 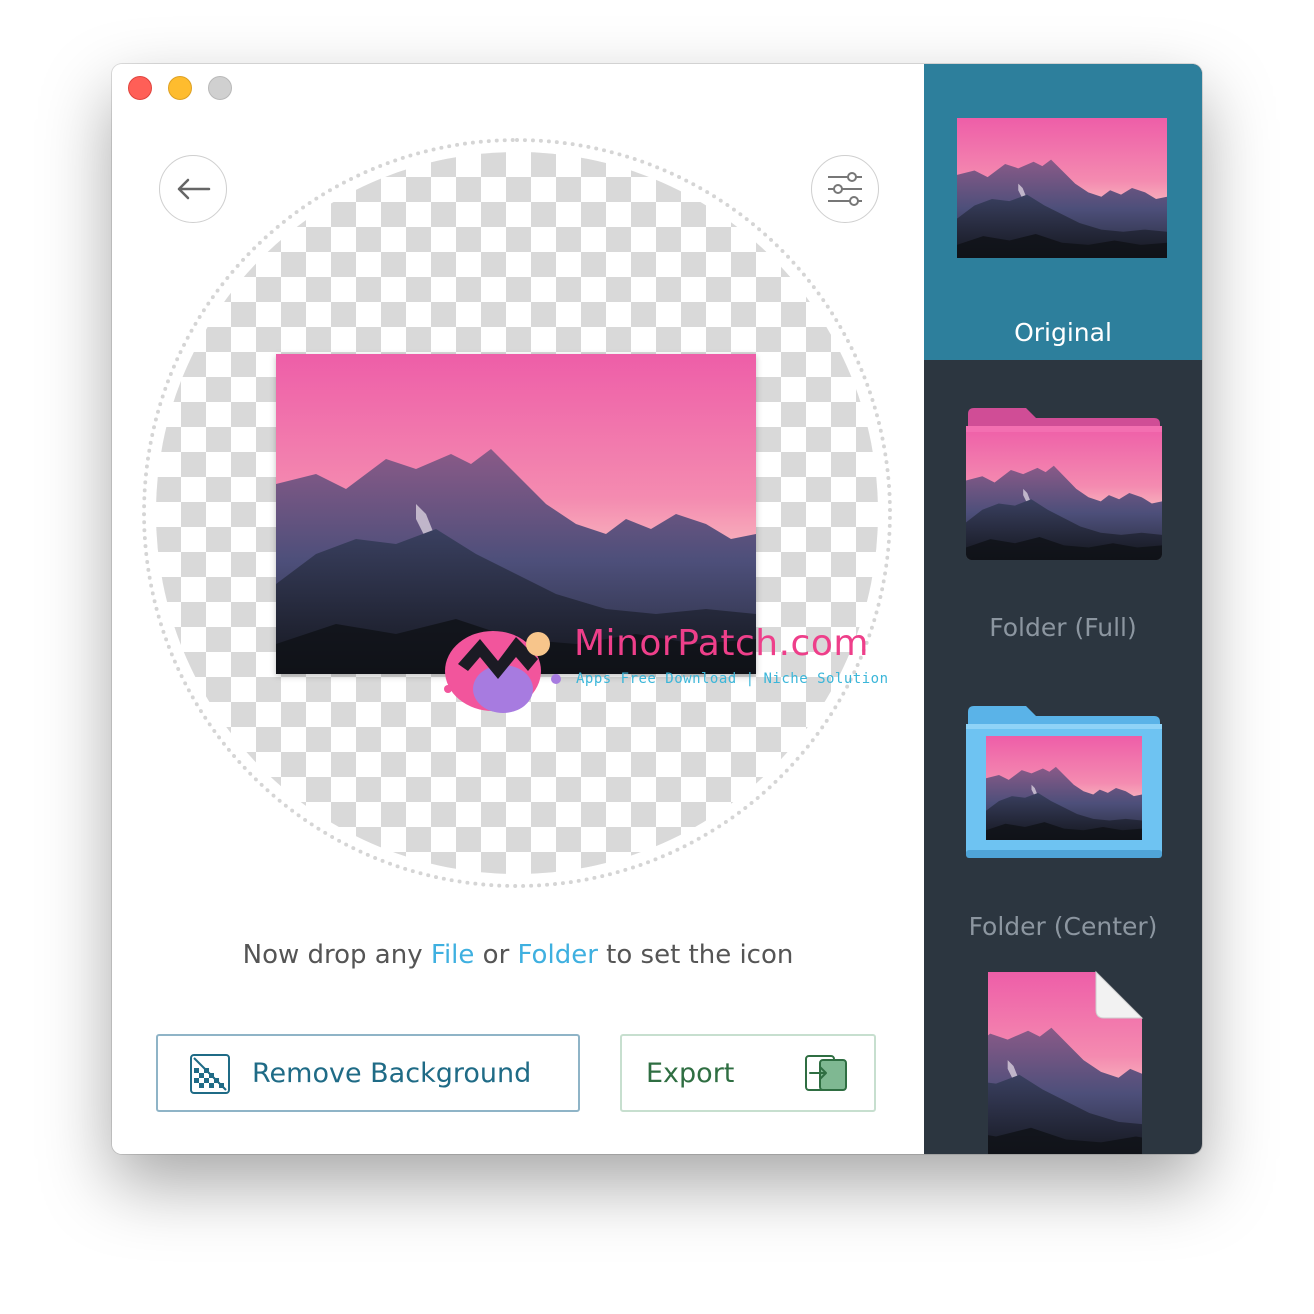 What do you see at coordinates (220, 88) in the screenshot?
I see `window-zoom-button` at bounding box center [220, 88].